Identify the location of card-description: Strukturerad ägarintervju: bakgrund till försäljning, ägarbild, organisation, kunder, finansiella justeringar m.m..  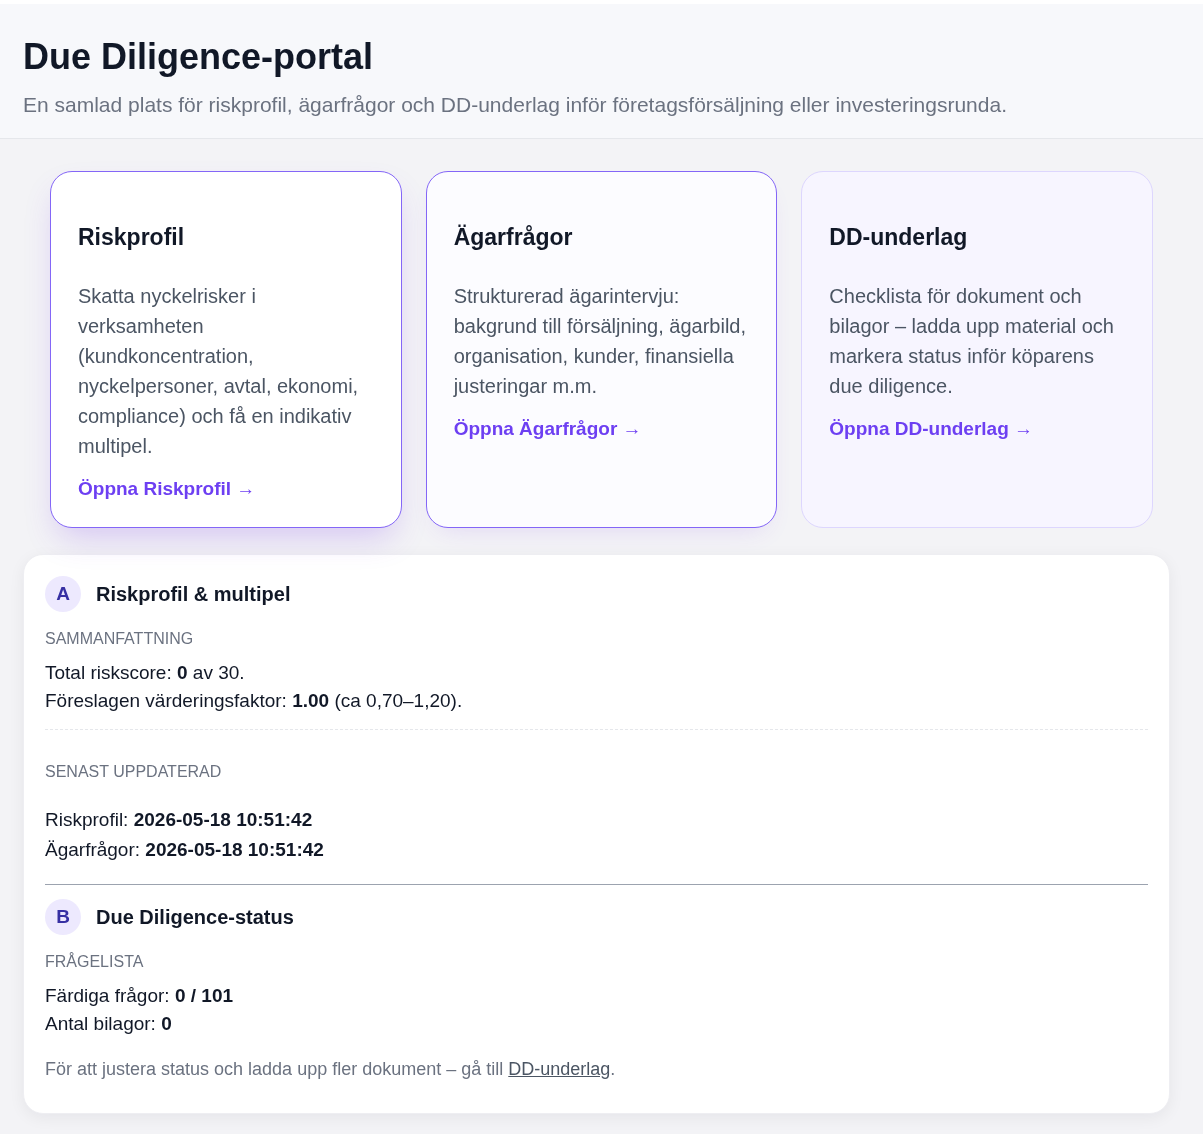
(600, 341).